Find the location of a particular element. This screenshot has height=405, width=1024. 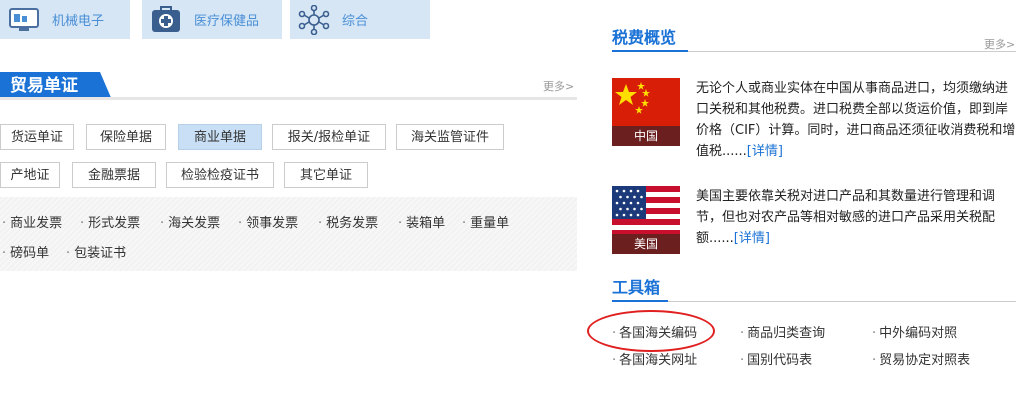

toolbox-title: 工具箱 is located at coordinates (636, 287).